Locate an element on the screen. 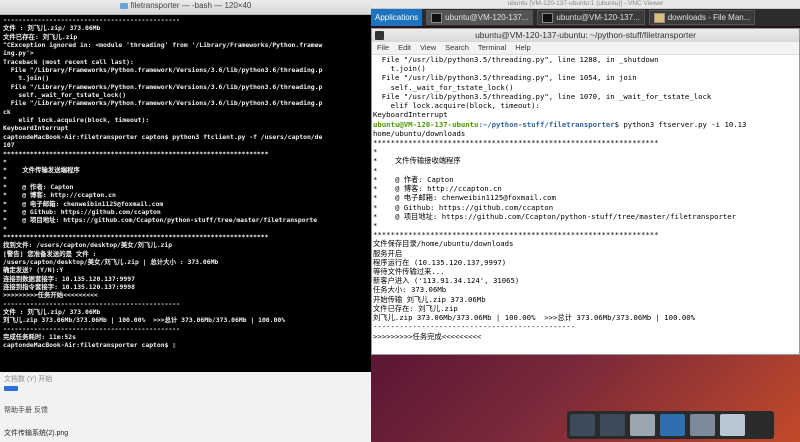  terminal-line: 找到文件: /users/capton/desktop/美女/刘飞儿.zip is located at coordinates (88, 245).